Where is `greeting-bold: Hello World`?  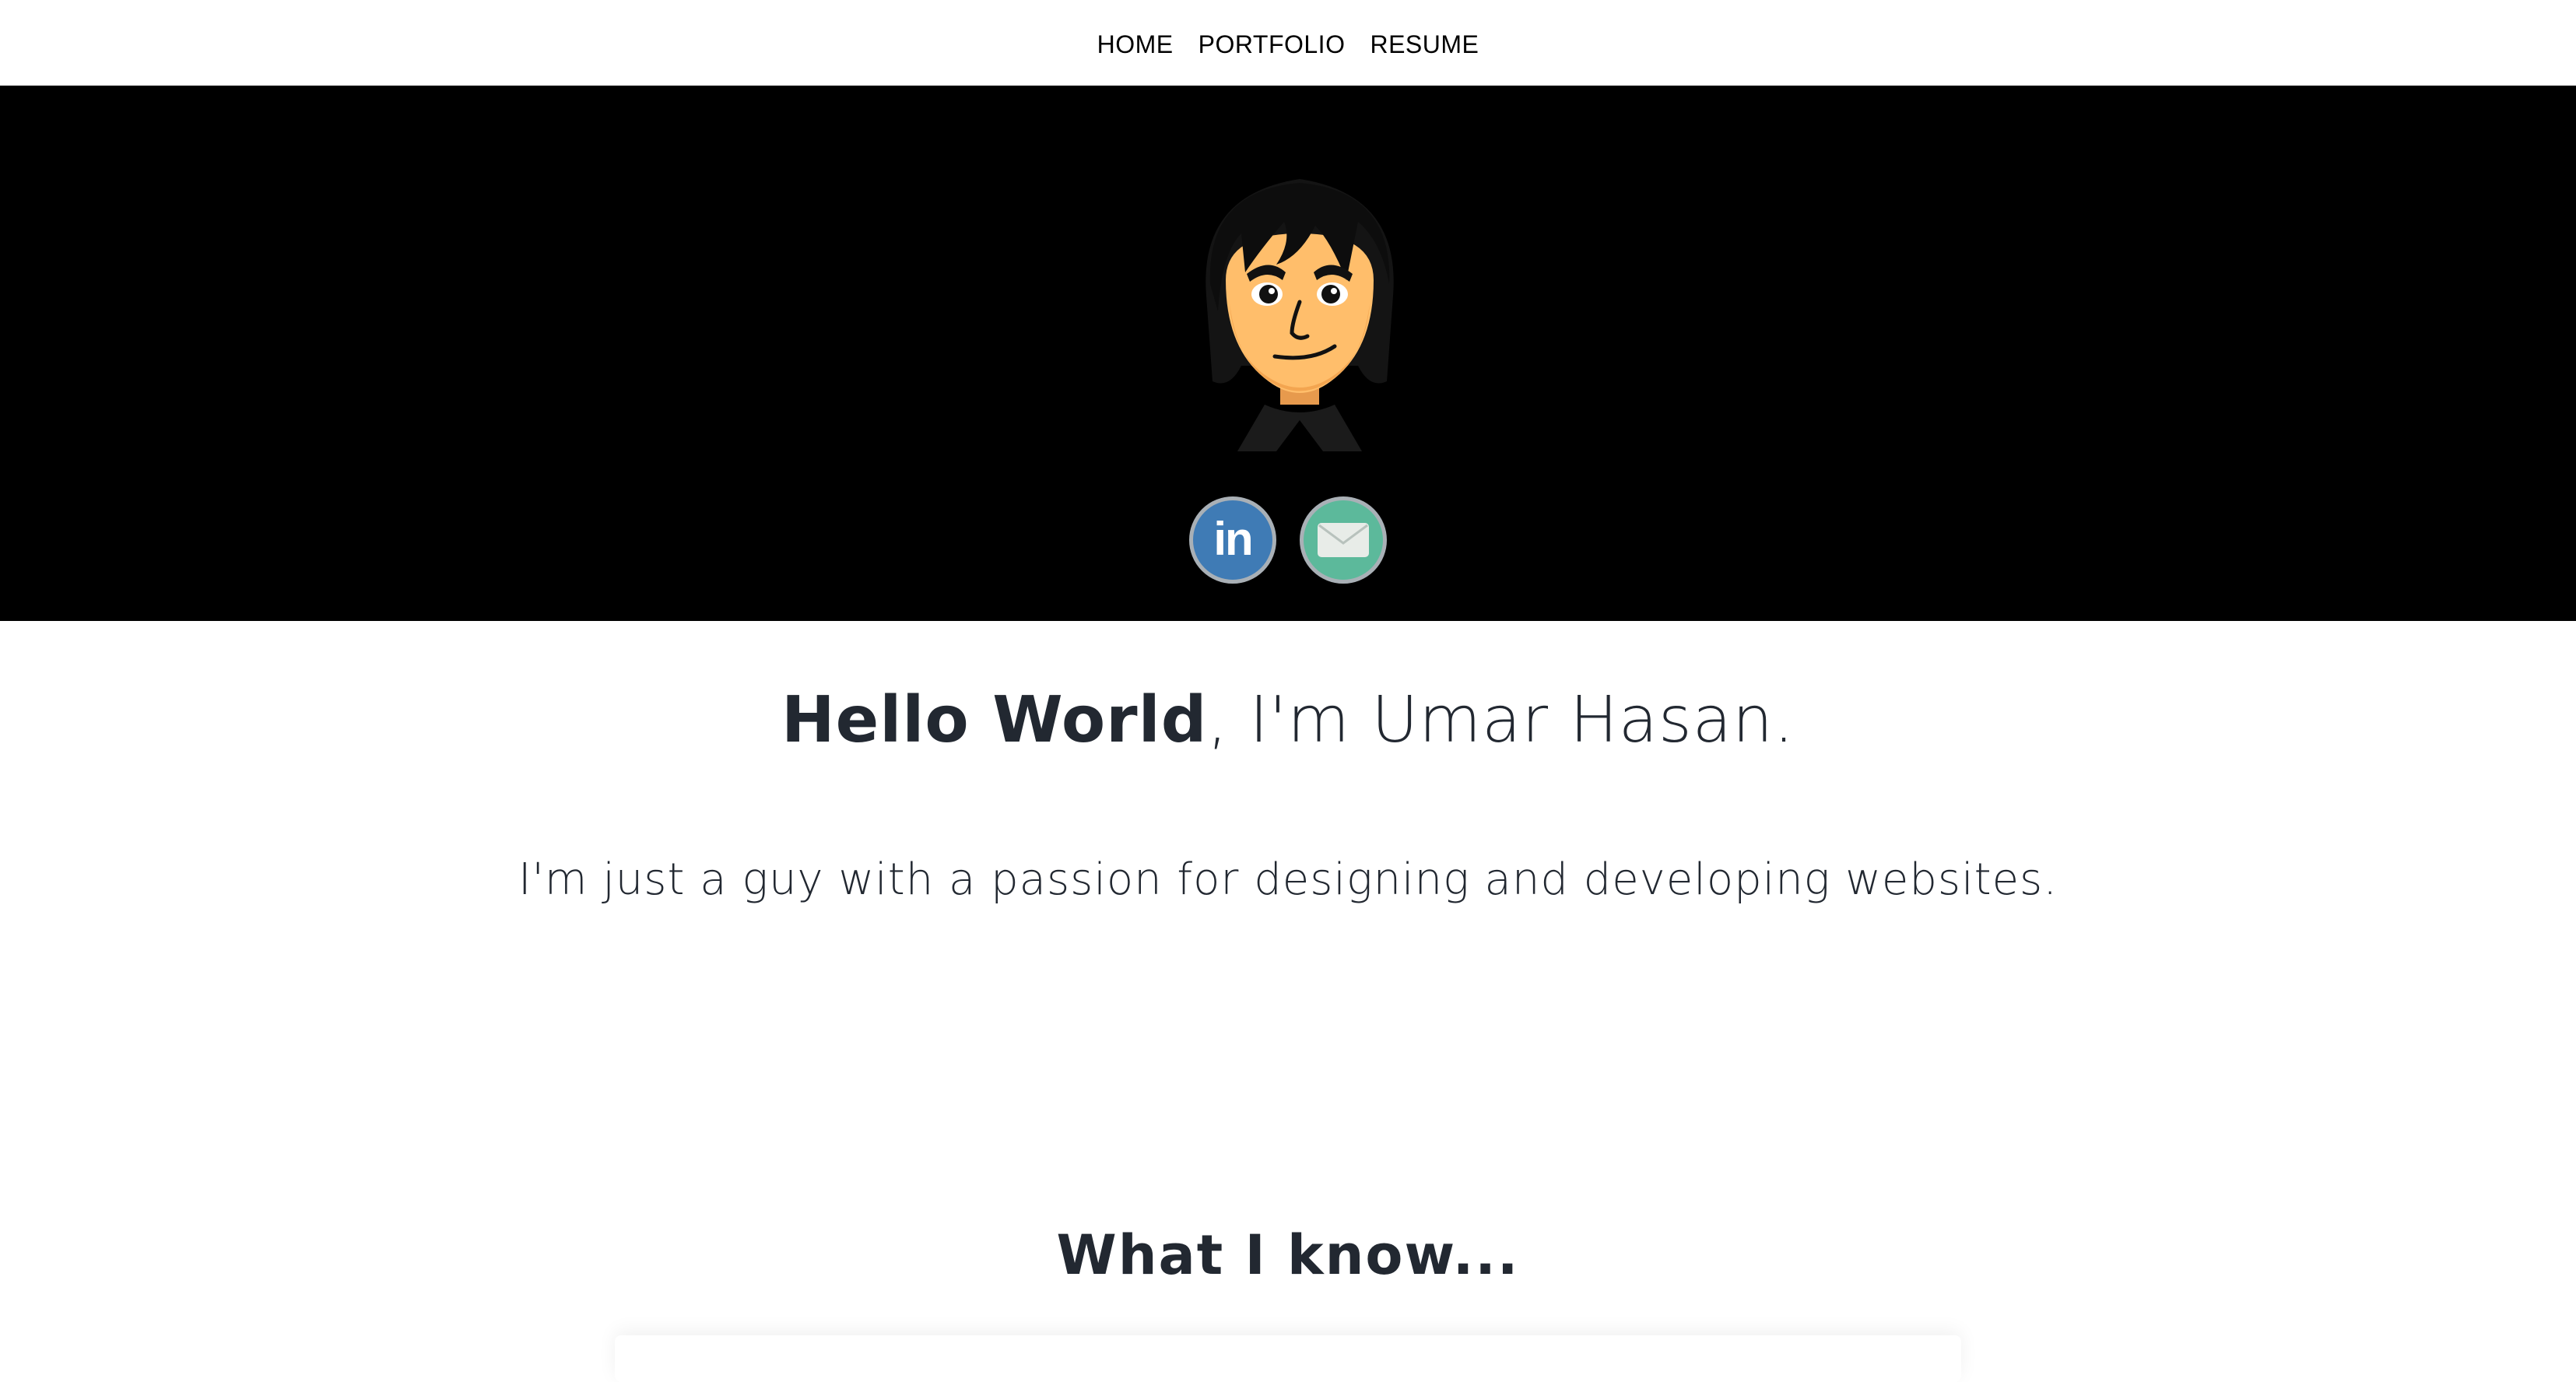
greeting-bold: Hello World is located at coordinates (995, 720).